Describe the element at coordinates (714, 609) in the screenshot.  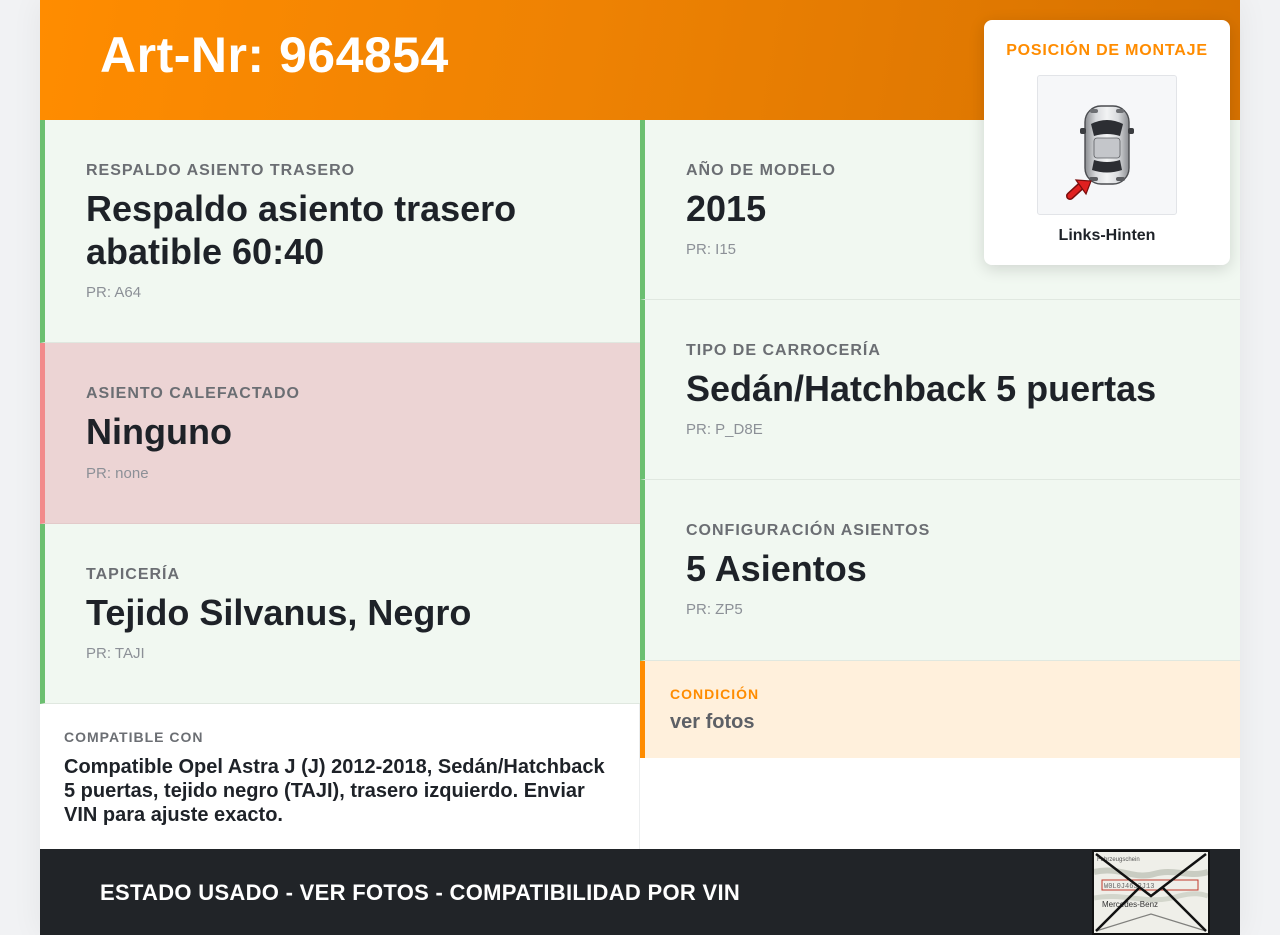
I see `cell-pr-code: PR: ZP5` at that location.